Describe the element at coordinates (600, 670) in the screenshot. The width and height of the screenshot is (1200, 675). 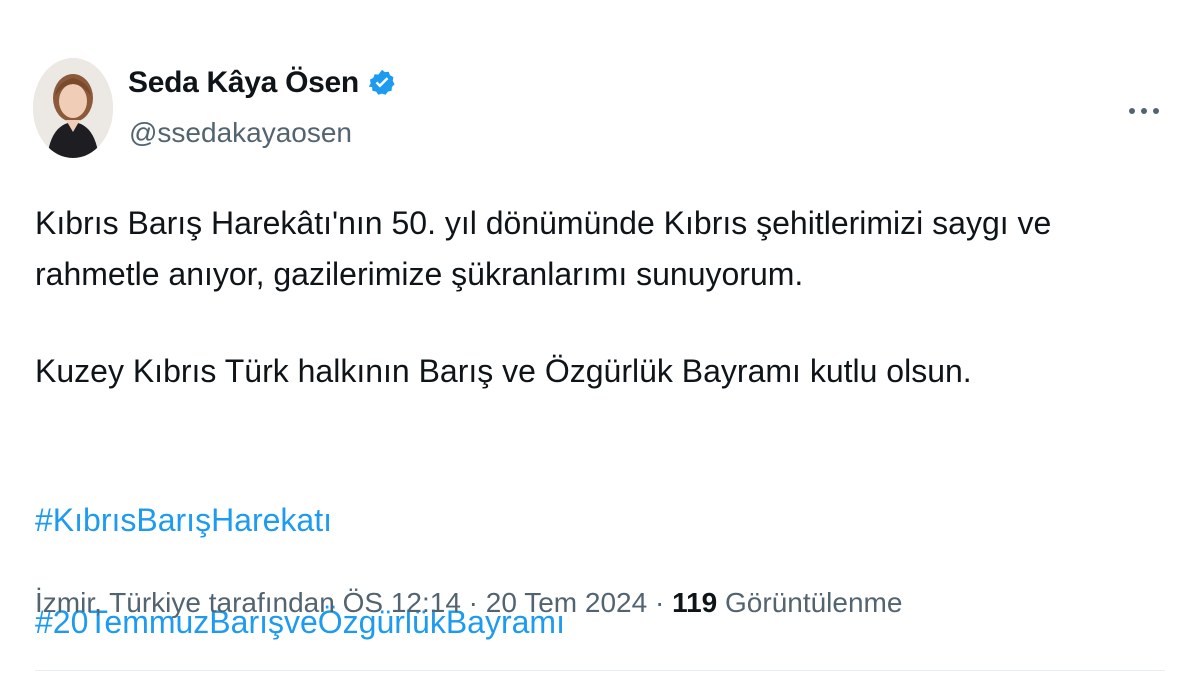
I see `divider` at that location.